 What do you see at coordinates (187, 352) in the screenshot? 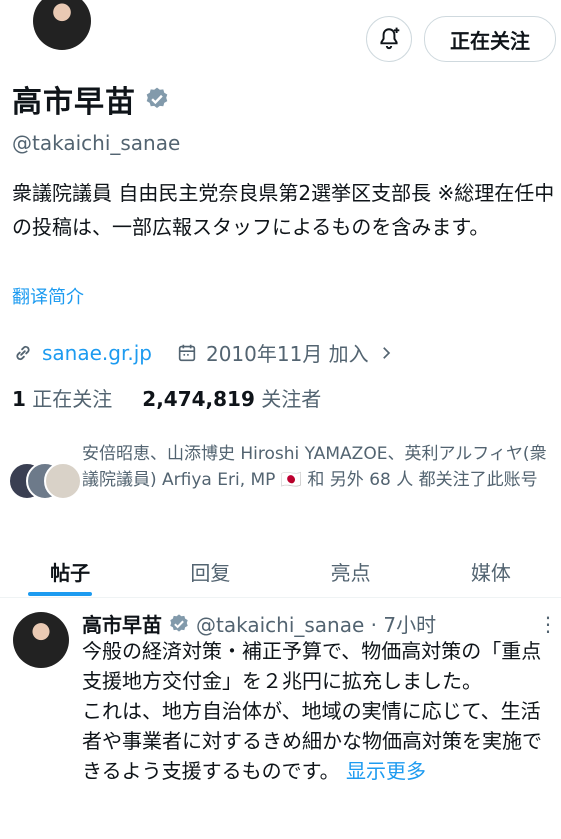
I see `calendar-icon` at bounding box center [187, 352].